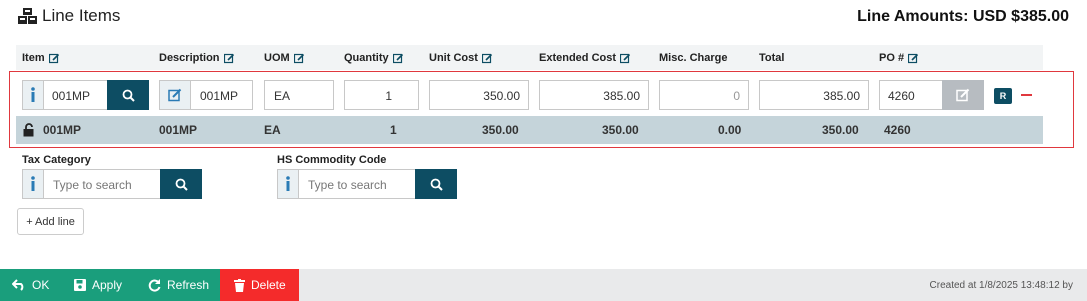  I want to click on description-edit-button, so click(175, 95).